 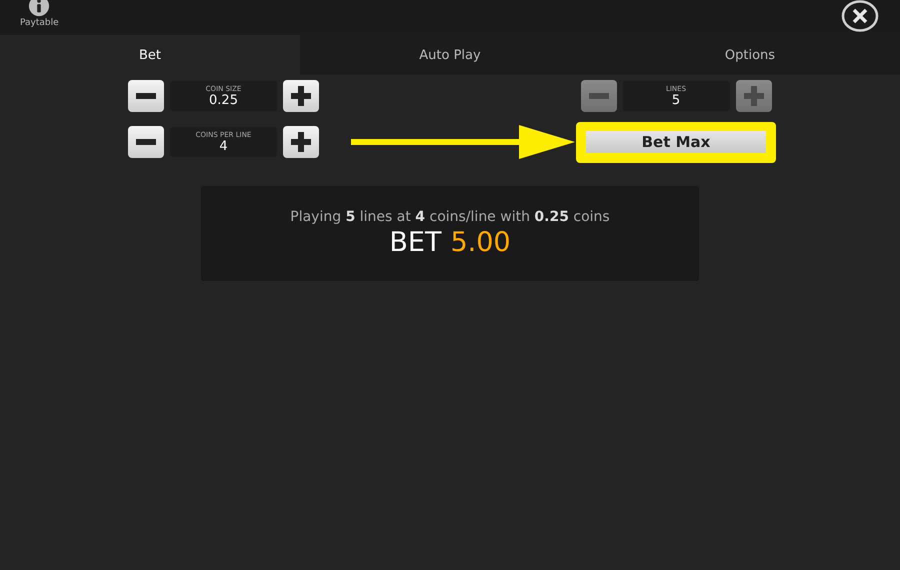 What do you see at coordinates (480, 242) in the screenshot?
I see `bet-amount: 5.00` at bounding box center [480, 242].